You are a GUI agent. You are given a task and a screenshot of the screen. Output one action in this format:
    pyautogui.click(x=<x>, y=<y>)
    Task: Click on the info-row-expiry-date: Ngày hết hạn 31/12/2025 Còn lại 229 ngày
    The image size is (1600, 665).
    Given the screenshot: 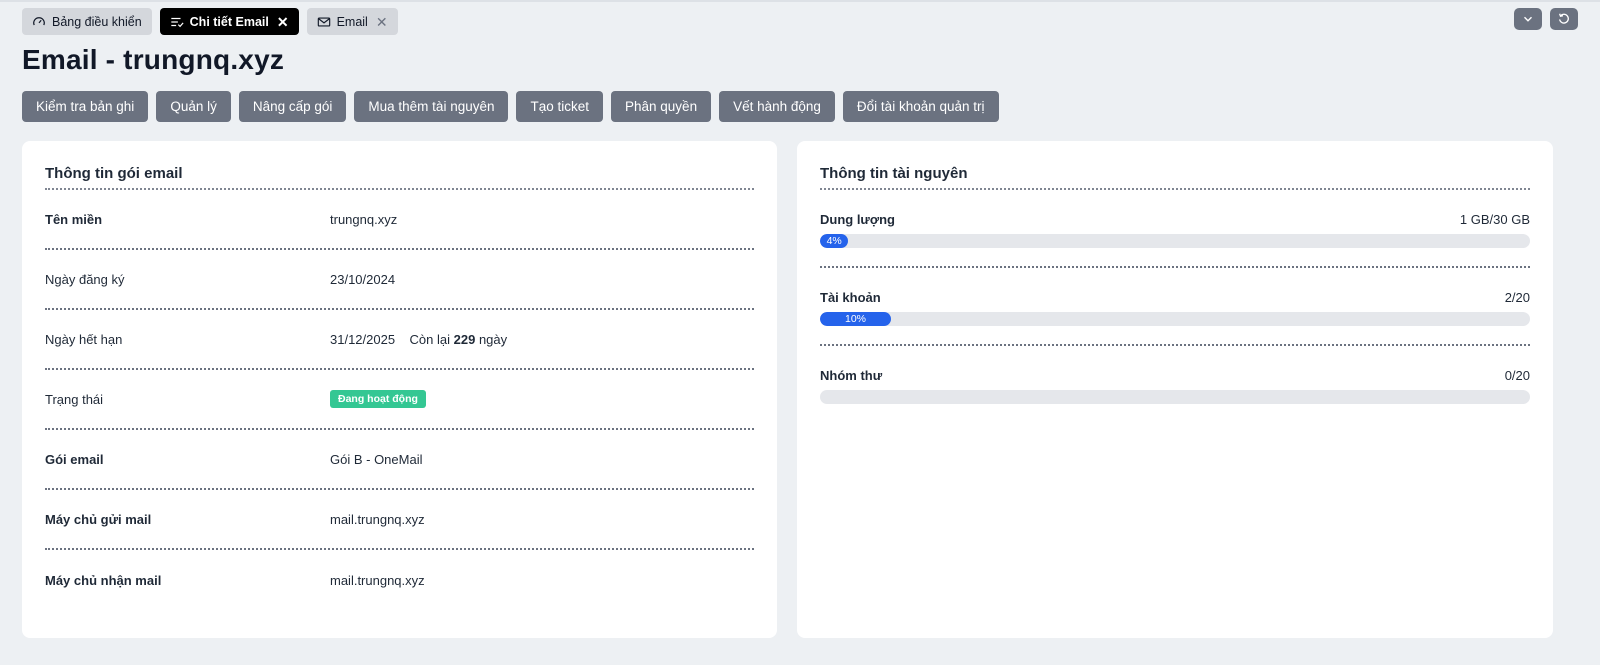 What is the action you would take?
    pyautogui.click(x=399, y=340)
    